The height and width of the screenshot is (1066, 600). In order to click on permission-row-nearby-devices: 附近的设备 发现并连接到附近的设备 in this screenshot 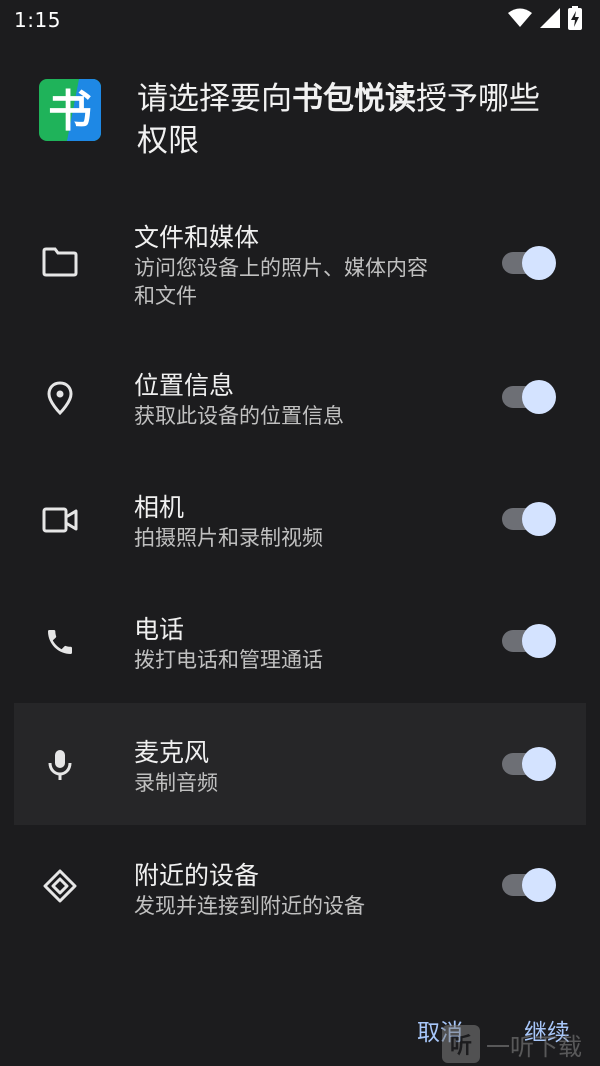, I will do `click(300, 887)`.